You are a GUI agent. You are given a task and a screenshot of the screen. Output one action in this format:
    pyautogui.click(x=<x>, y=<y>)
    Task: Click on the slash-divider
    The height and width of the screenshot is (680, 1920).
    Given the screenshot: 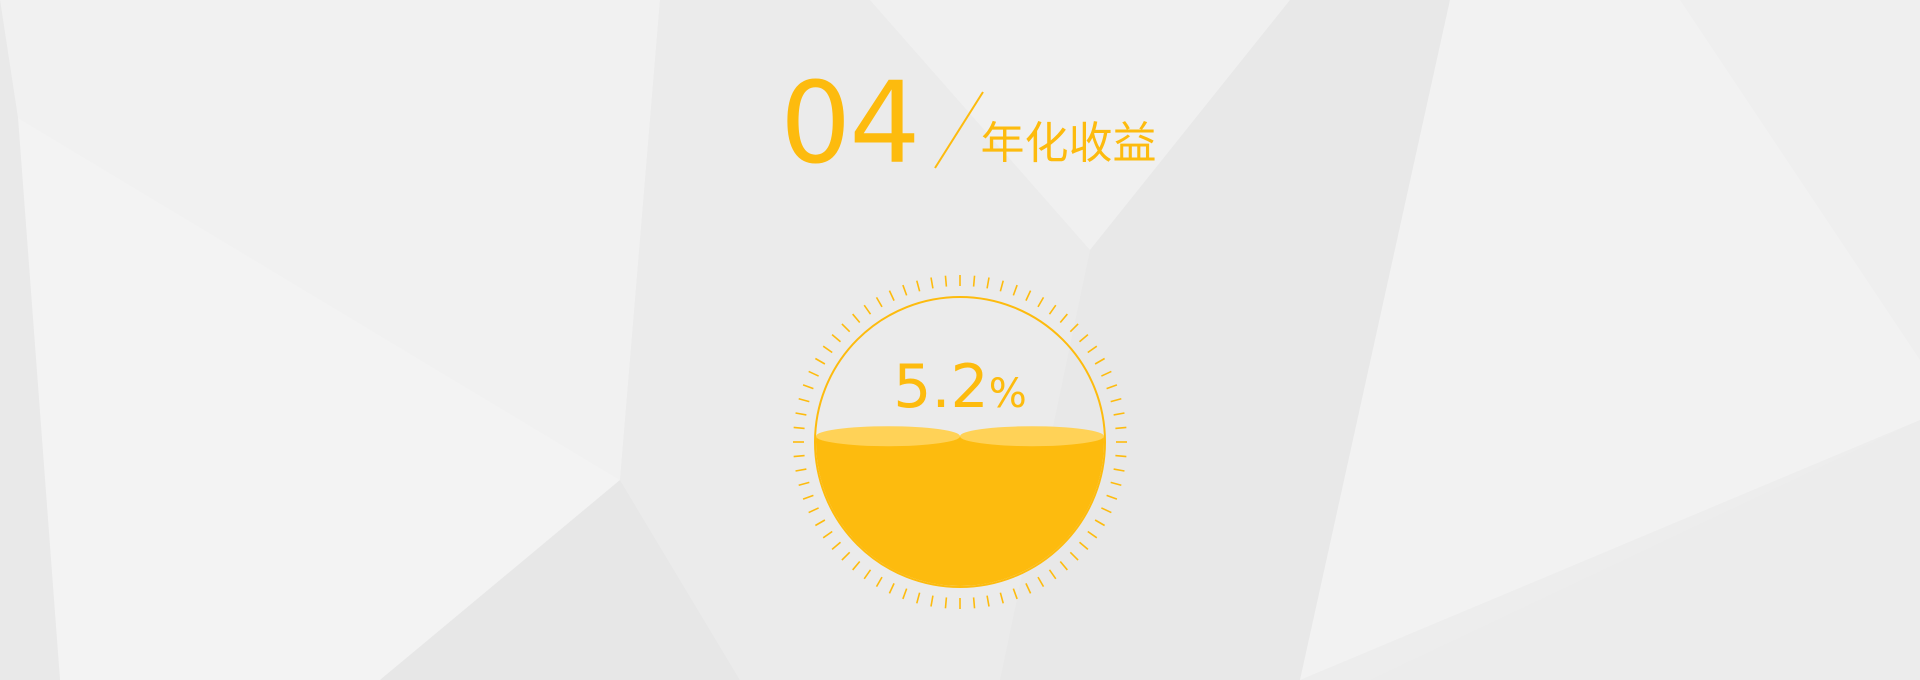 What is the action you would take?
    pyautogui.click(x=958, y=130)
    